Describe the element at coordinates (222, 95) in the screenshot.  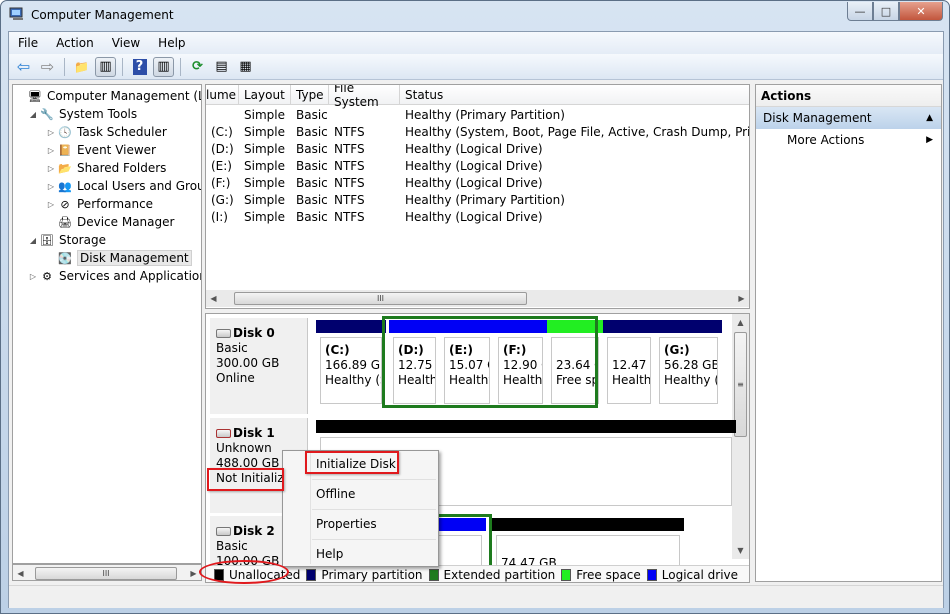
I see `column-volume: lume` at that location.